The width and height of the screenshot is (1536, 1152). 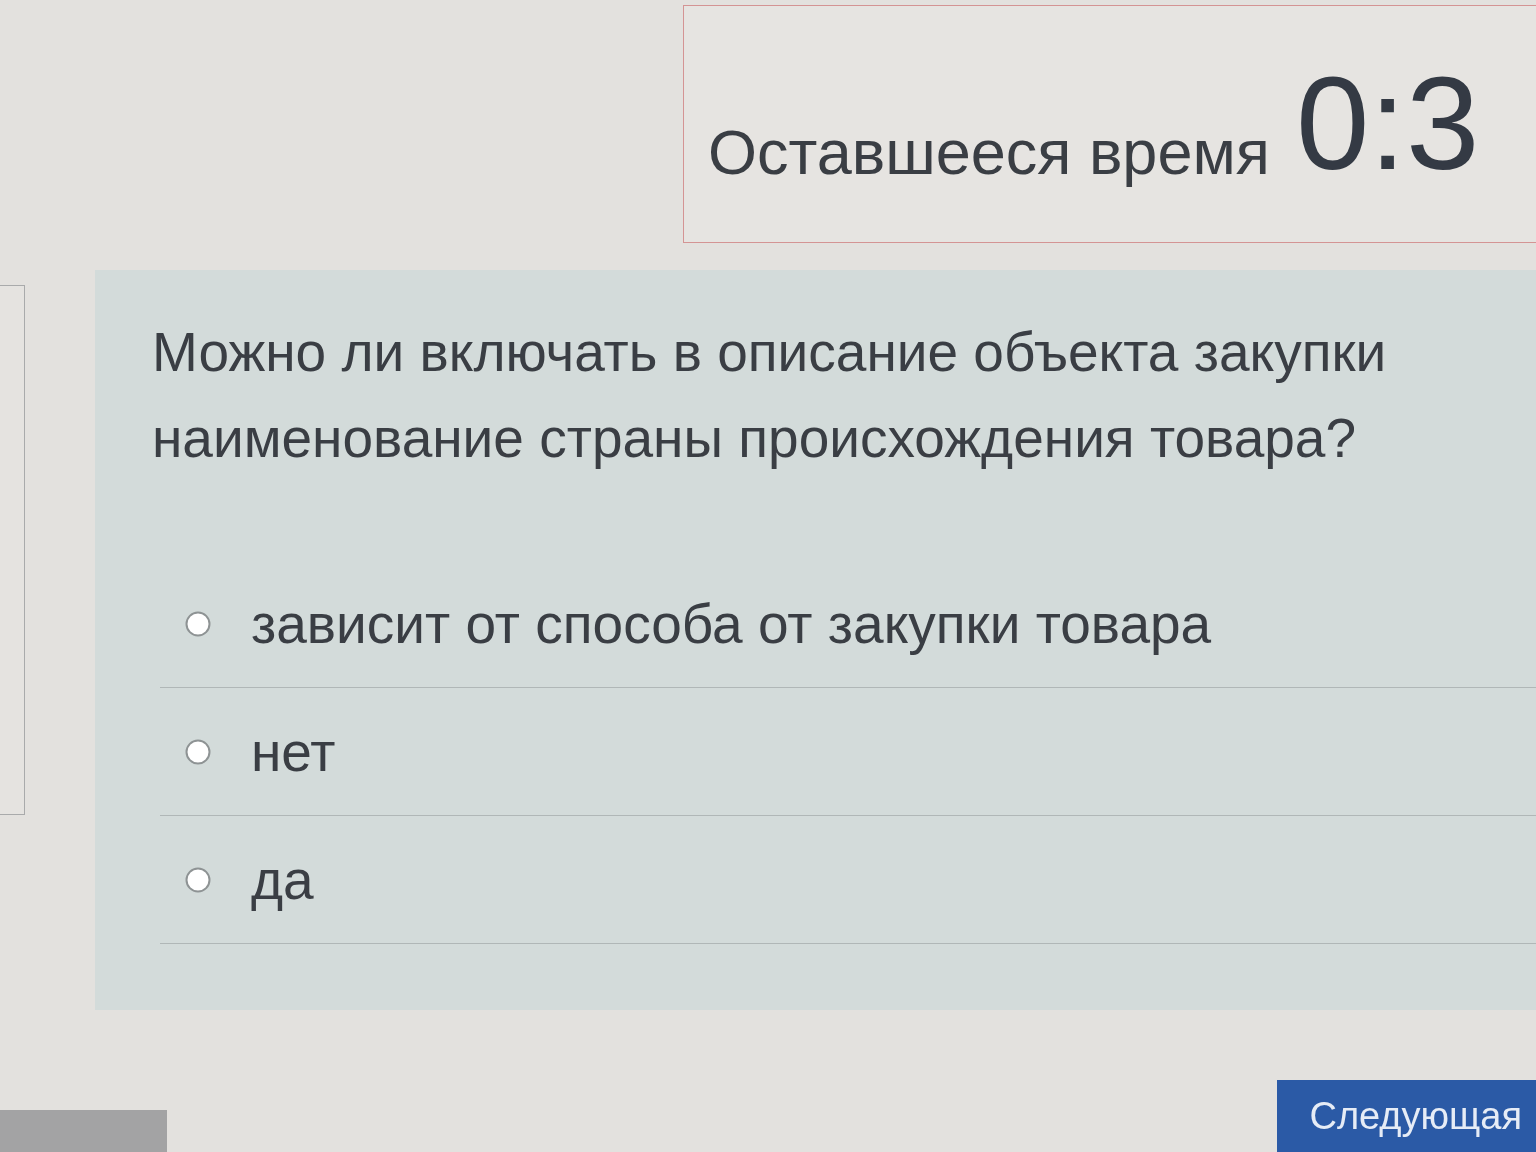 I want to click on question-text: Можно ли включать в описание объекта закупки наименование страны происхождения товара?, so click(x=770, y=395).